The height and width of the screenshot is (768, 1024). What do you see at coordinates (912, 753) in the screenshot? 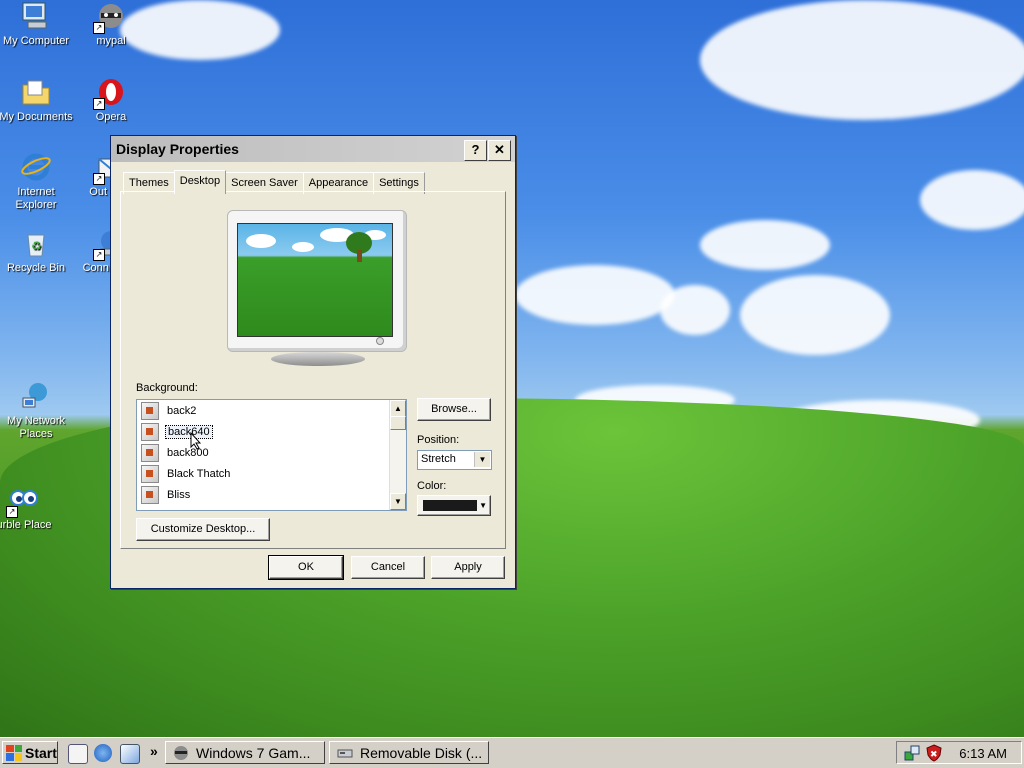
I see `network-tray-icon` at bounding box center [912, 753].